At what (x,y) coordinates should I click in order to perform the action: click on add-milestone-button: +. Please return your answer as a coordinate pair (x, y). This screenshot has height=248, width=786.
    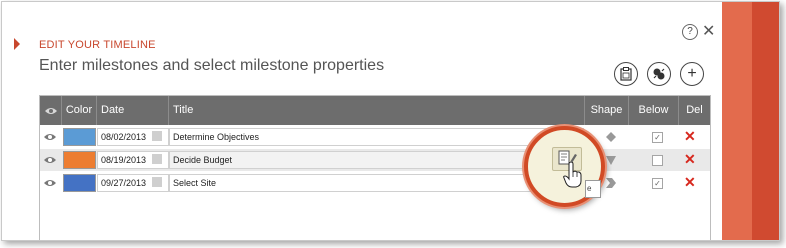
    Looking at the image, I should click on (692, 74).